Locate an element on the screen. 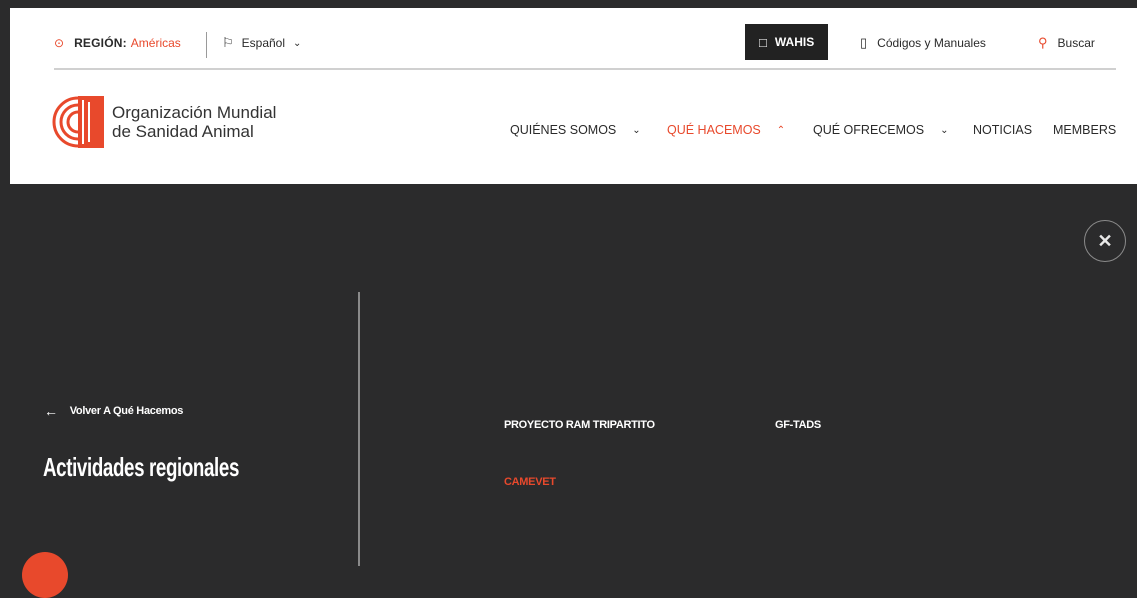 Image resolution: width=1137 pixels, height=598 pixels. section-title: Actividades regionales is located at coordinates (141, 467).